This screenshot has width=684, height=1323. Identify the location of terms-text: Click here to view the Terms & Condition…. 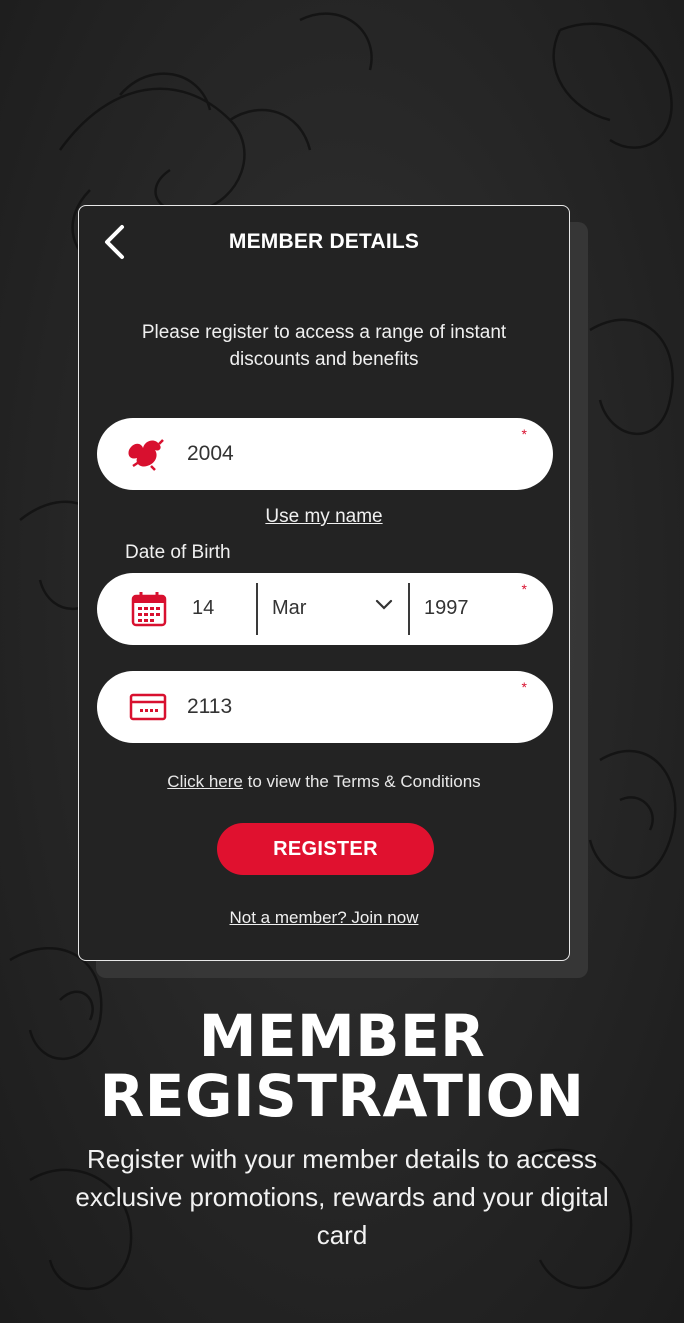
(324, 782).